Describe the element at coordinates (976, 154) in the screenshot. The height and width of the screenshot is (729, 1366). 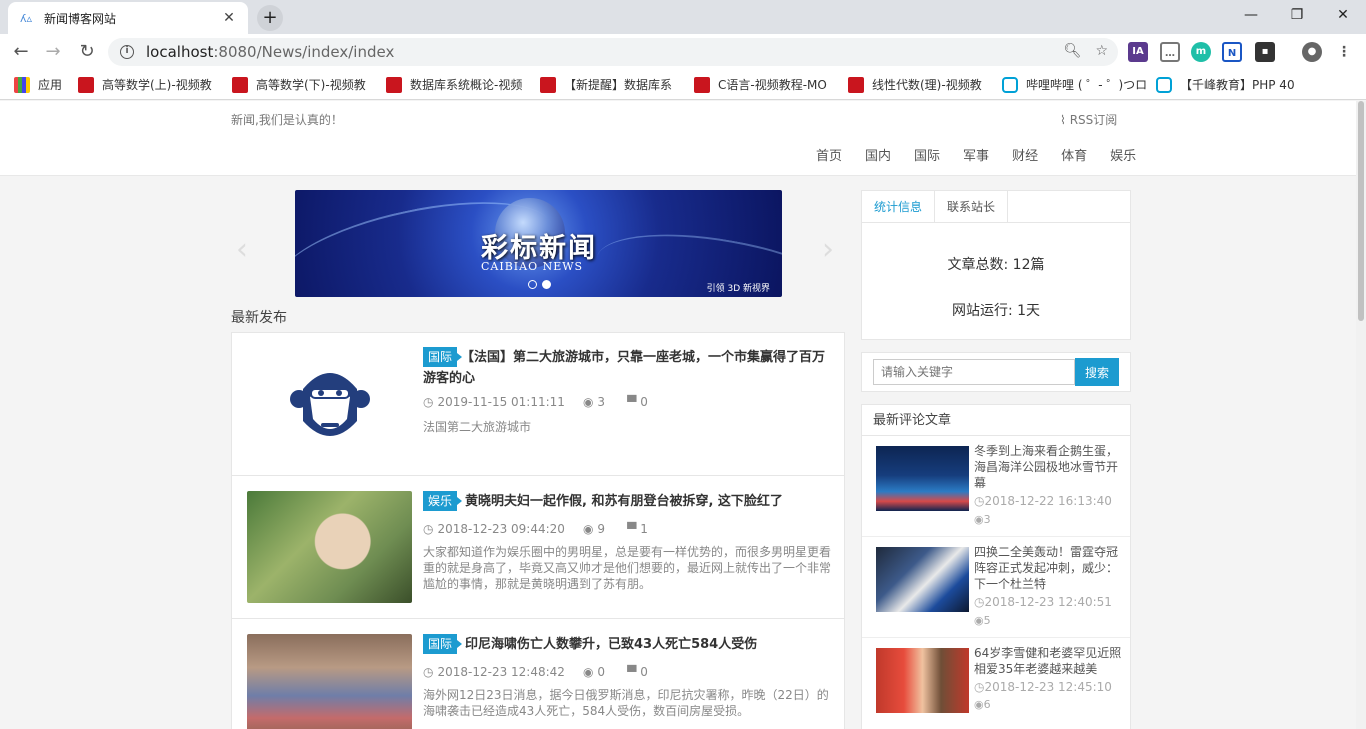
I see `nav-item-military: 军事` at that location.